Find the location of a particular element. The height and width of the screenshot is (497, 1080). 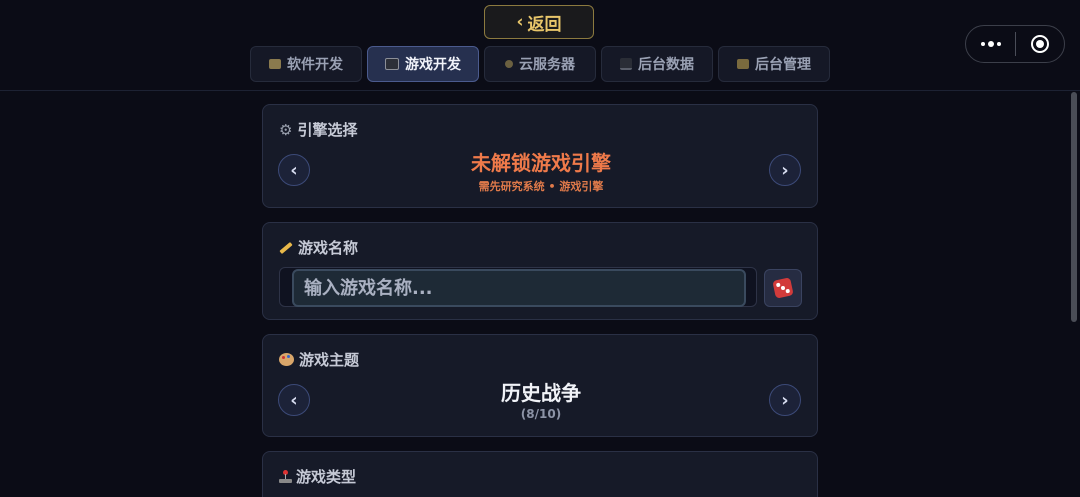

engine-card-title: ⚙ 引擎选择 is located at coordinates (318, 129).